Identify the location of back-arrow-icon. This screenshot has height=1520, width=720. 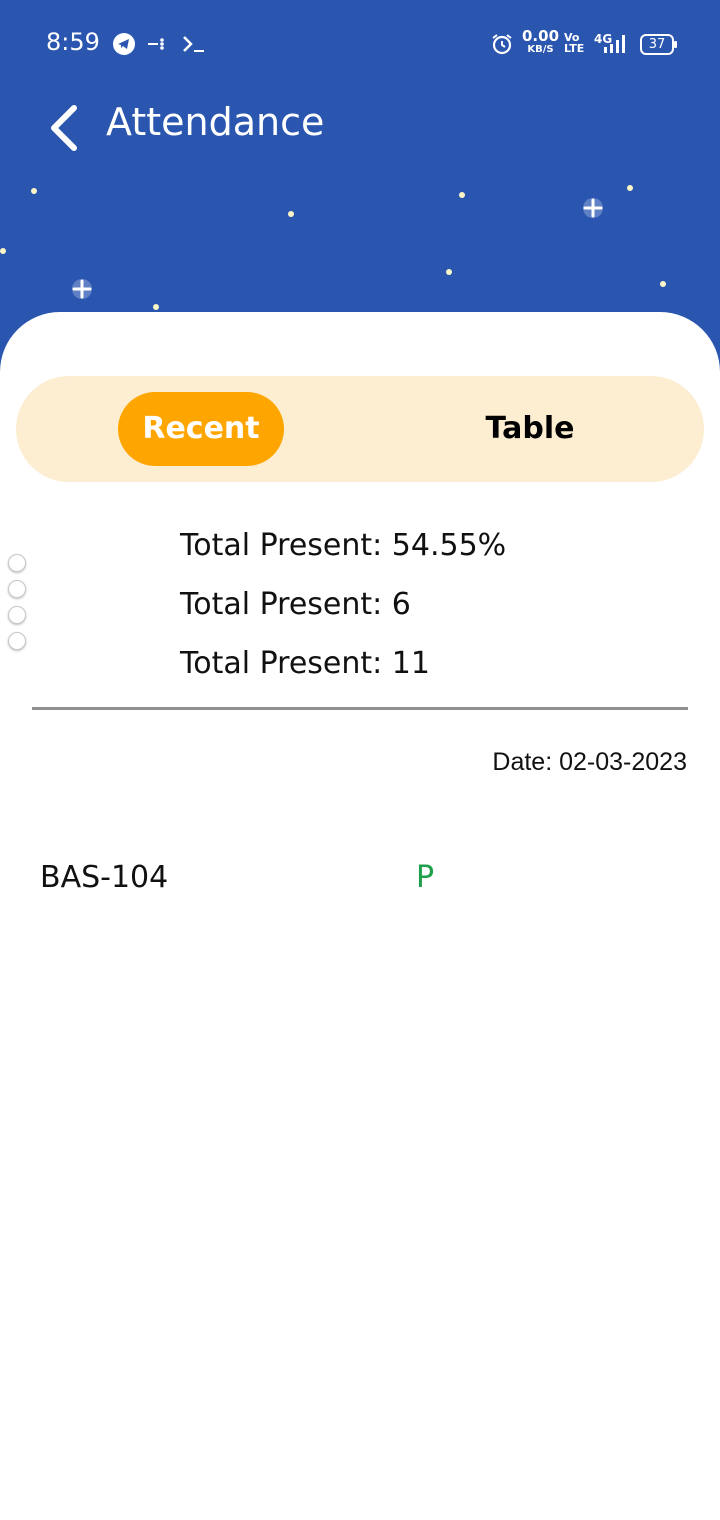
(64, 128).